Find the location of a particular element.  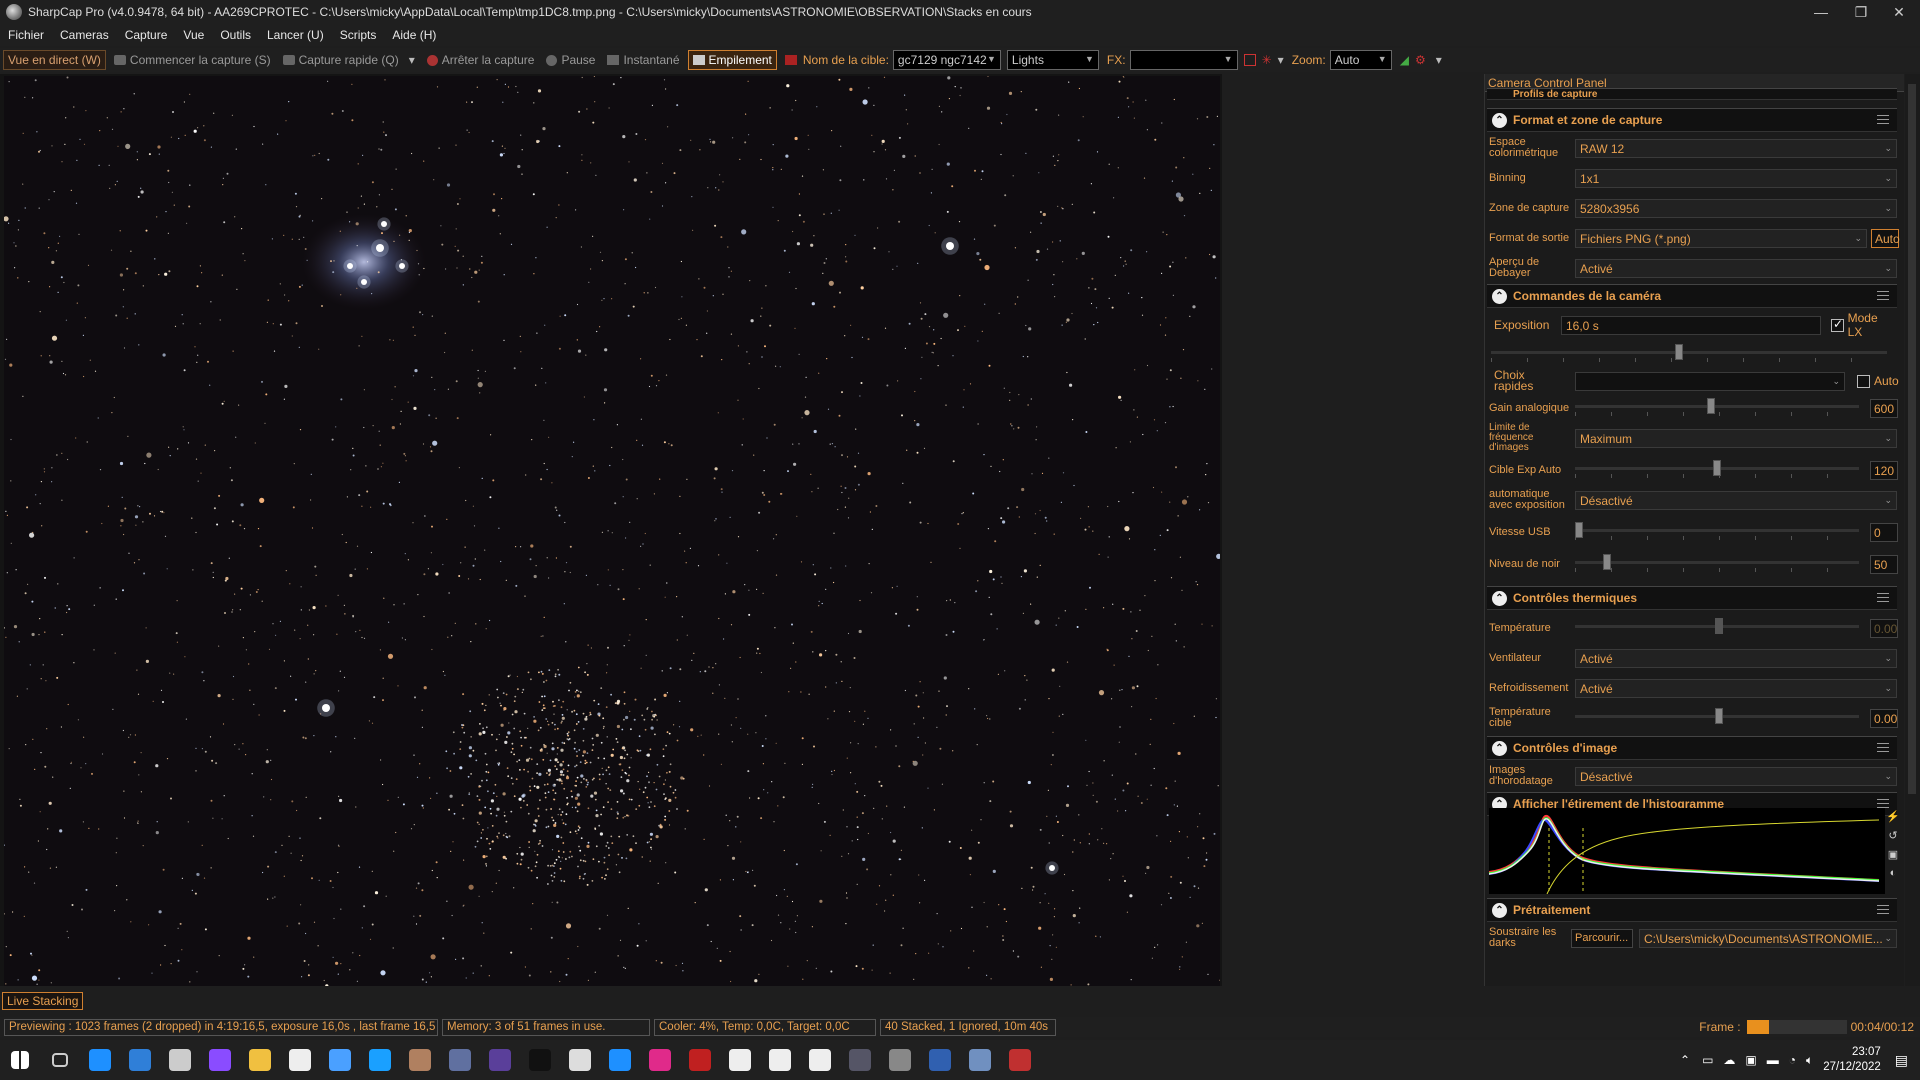

siril-icon is located at coordinates (740, 1060).